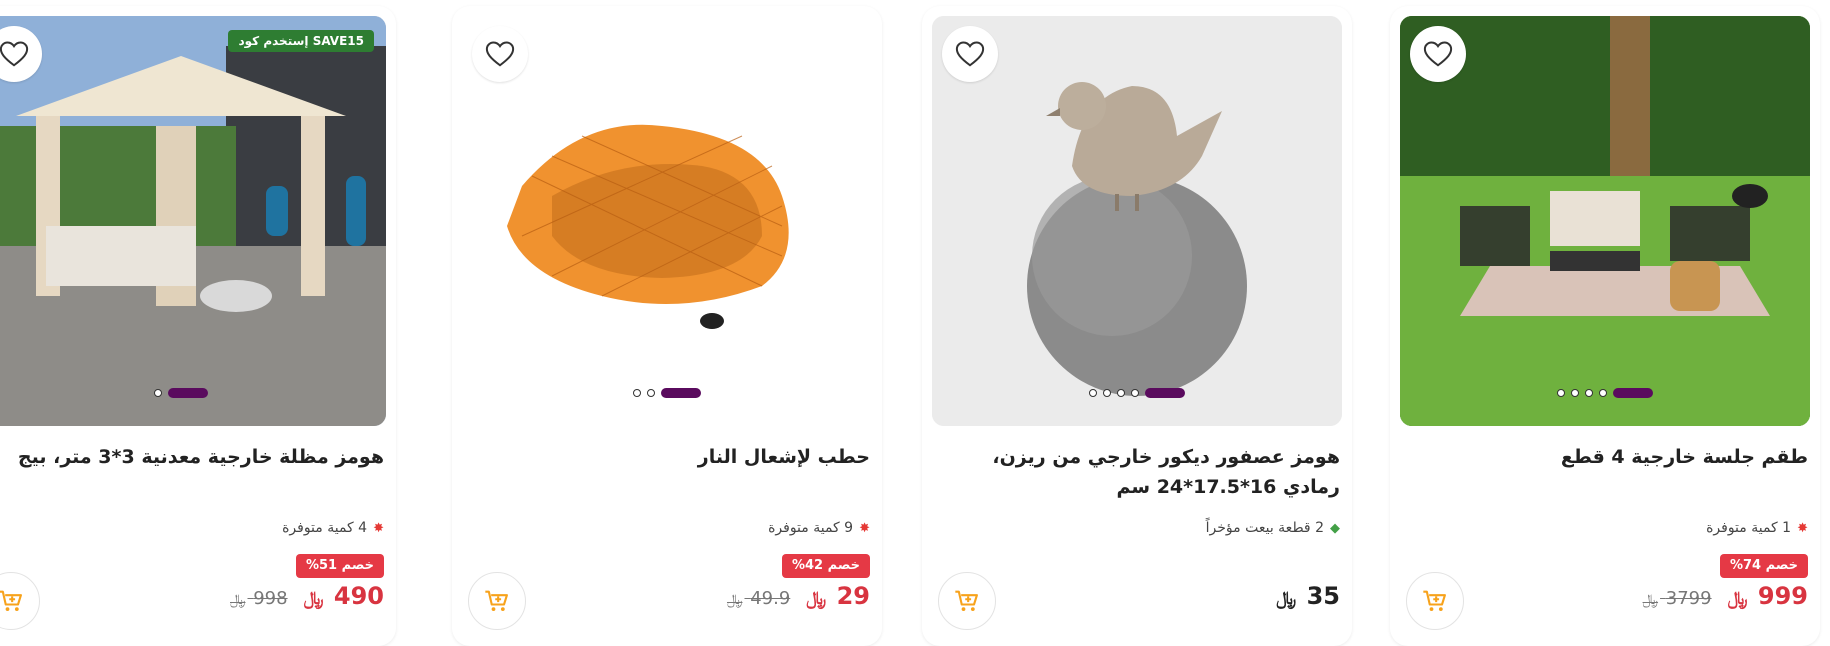 The image size is (1830, 646). What do you see at coordinates (825, 566) in the screenshot?
I see `discount-badge: خصم 42%` at bounding box center [825, 566].